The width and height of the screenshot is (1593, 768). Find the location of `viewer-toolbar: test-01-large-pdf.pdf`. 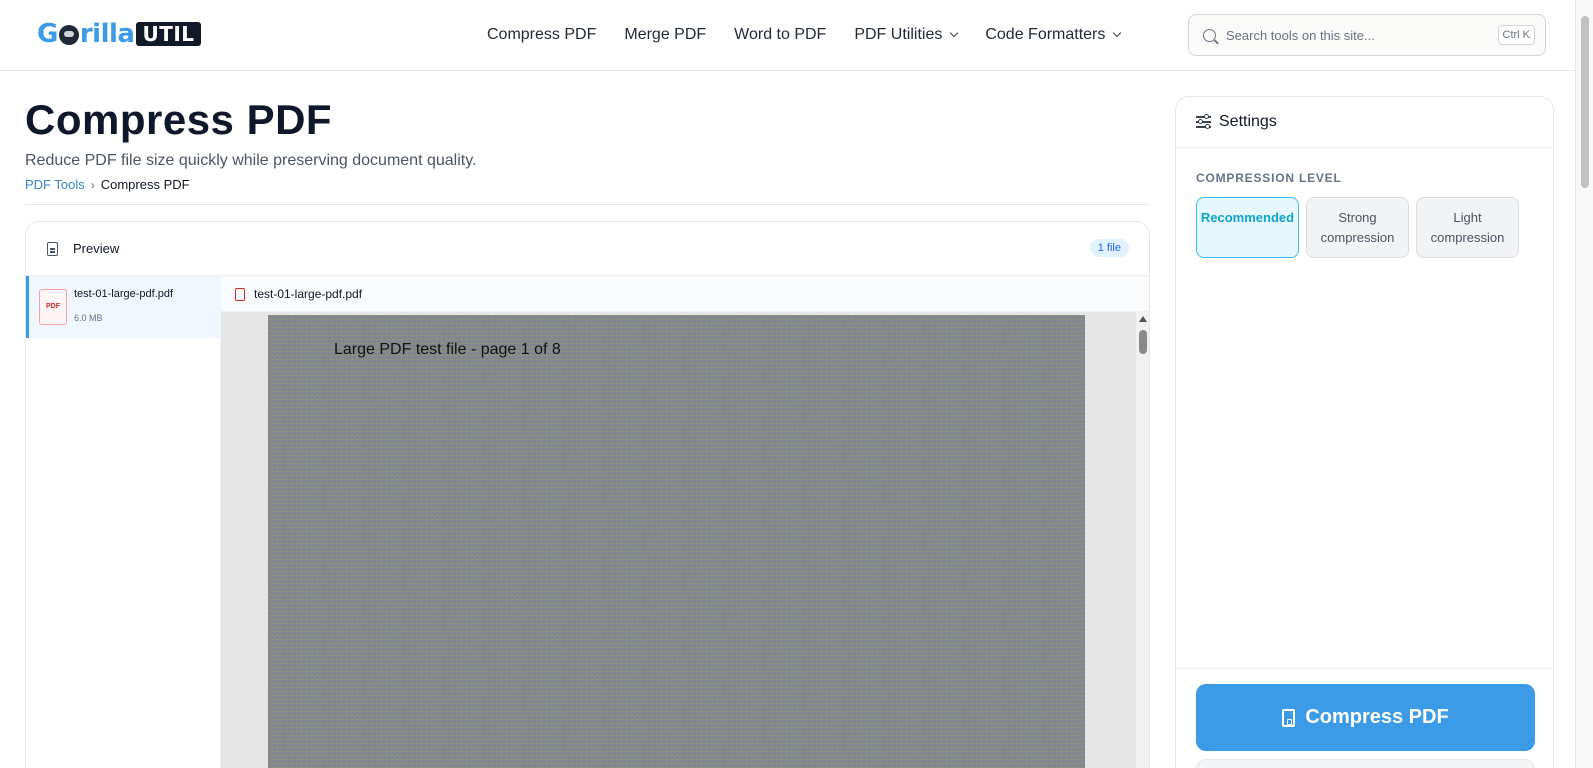

viewer-toolbar: test-01-large-pdf.pdf is located at coordinates (685, 294).